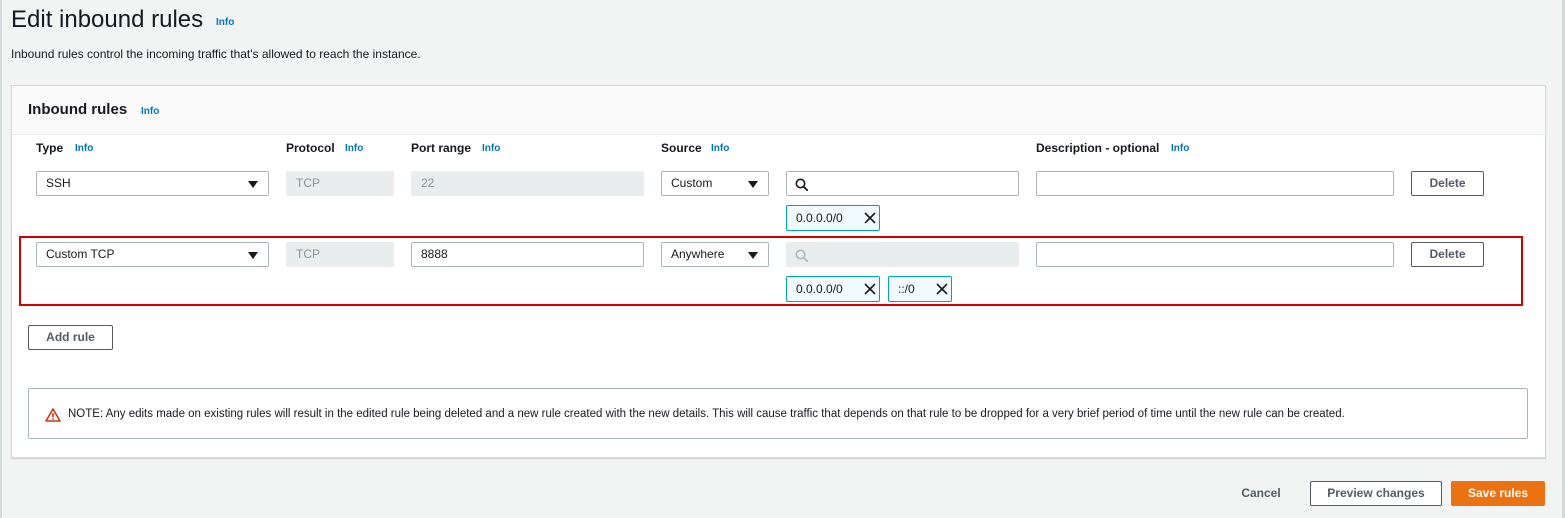  Describe the element at coordinates (1098, 148) in the screenshot. I see `column-header-description: Description - optional` at that location.